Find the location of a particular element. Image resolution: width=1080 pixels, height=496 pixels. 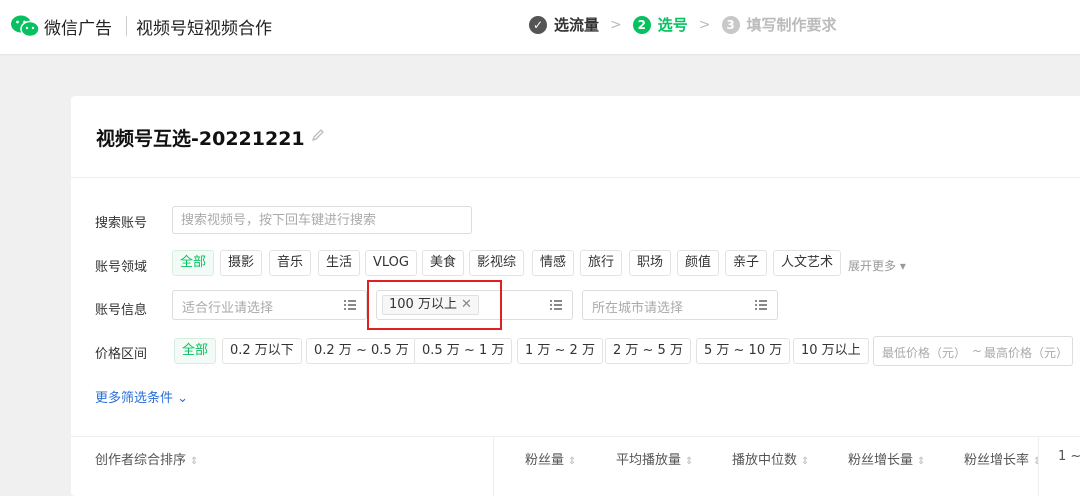

price-tag-all: 全部 is located at coordinates (195, 351).